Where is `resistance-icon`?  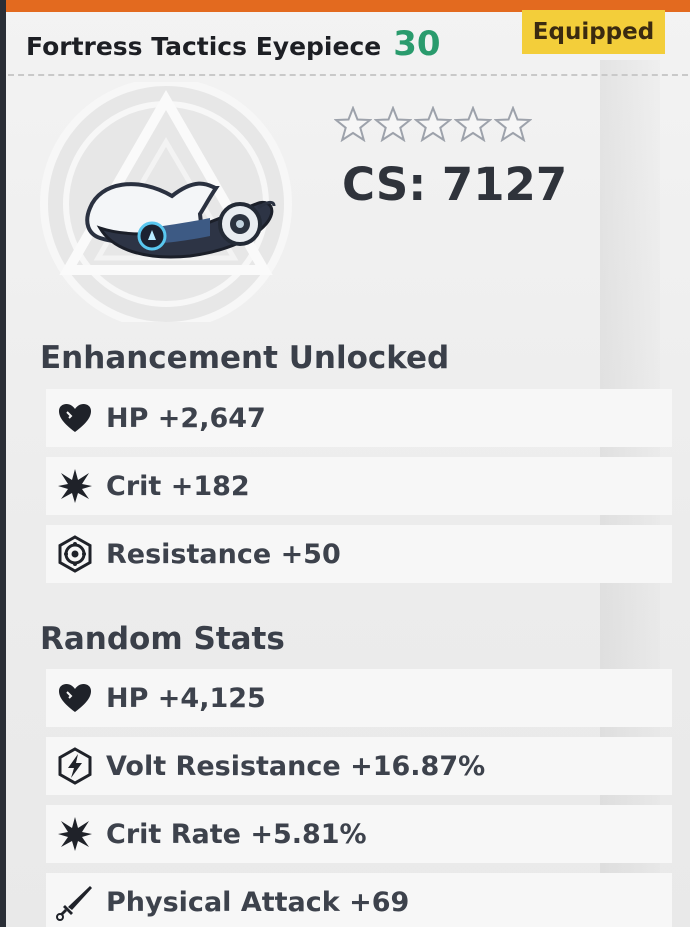
resistance-icon is located at coordinates (75, 554).